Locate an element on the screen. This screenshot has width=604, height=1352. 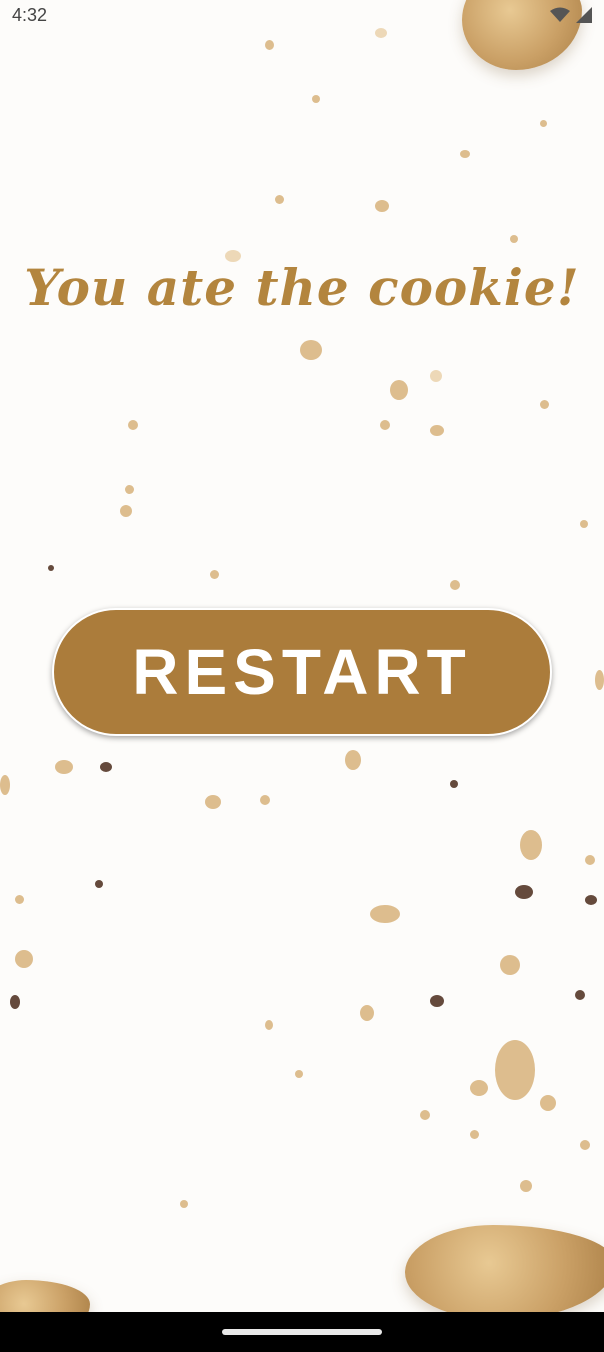
cookie-chunk is located at coordinates (504, 1272).